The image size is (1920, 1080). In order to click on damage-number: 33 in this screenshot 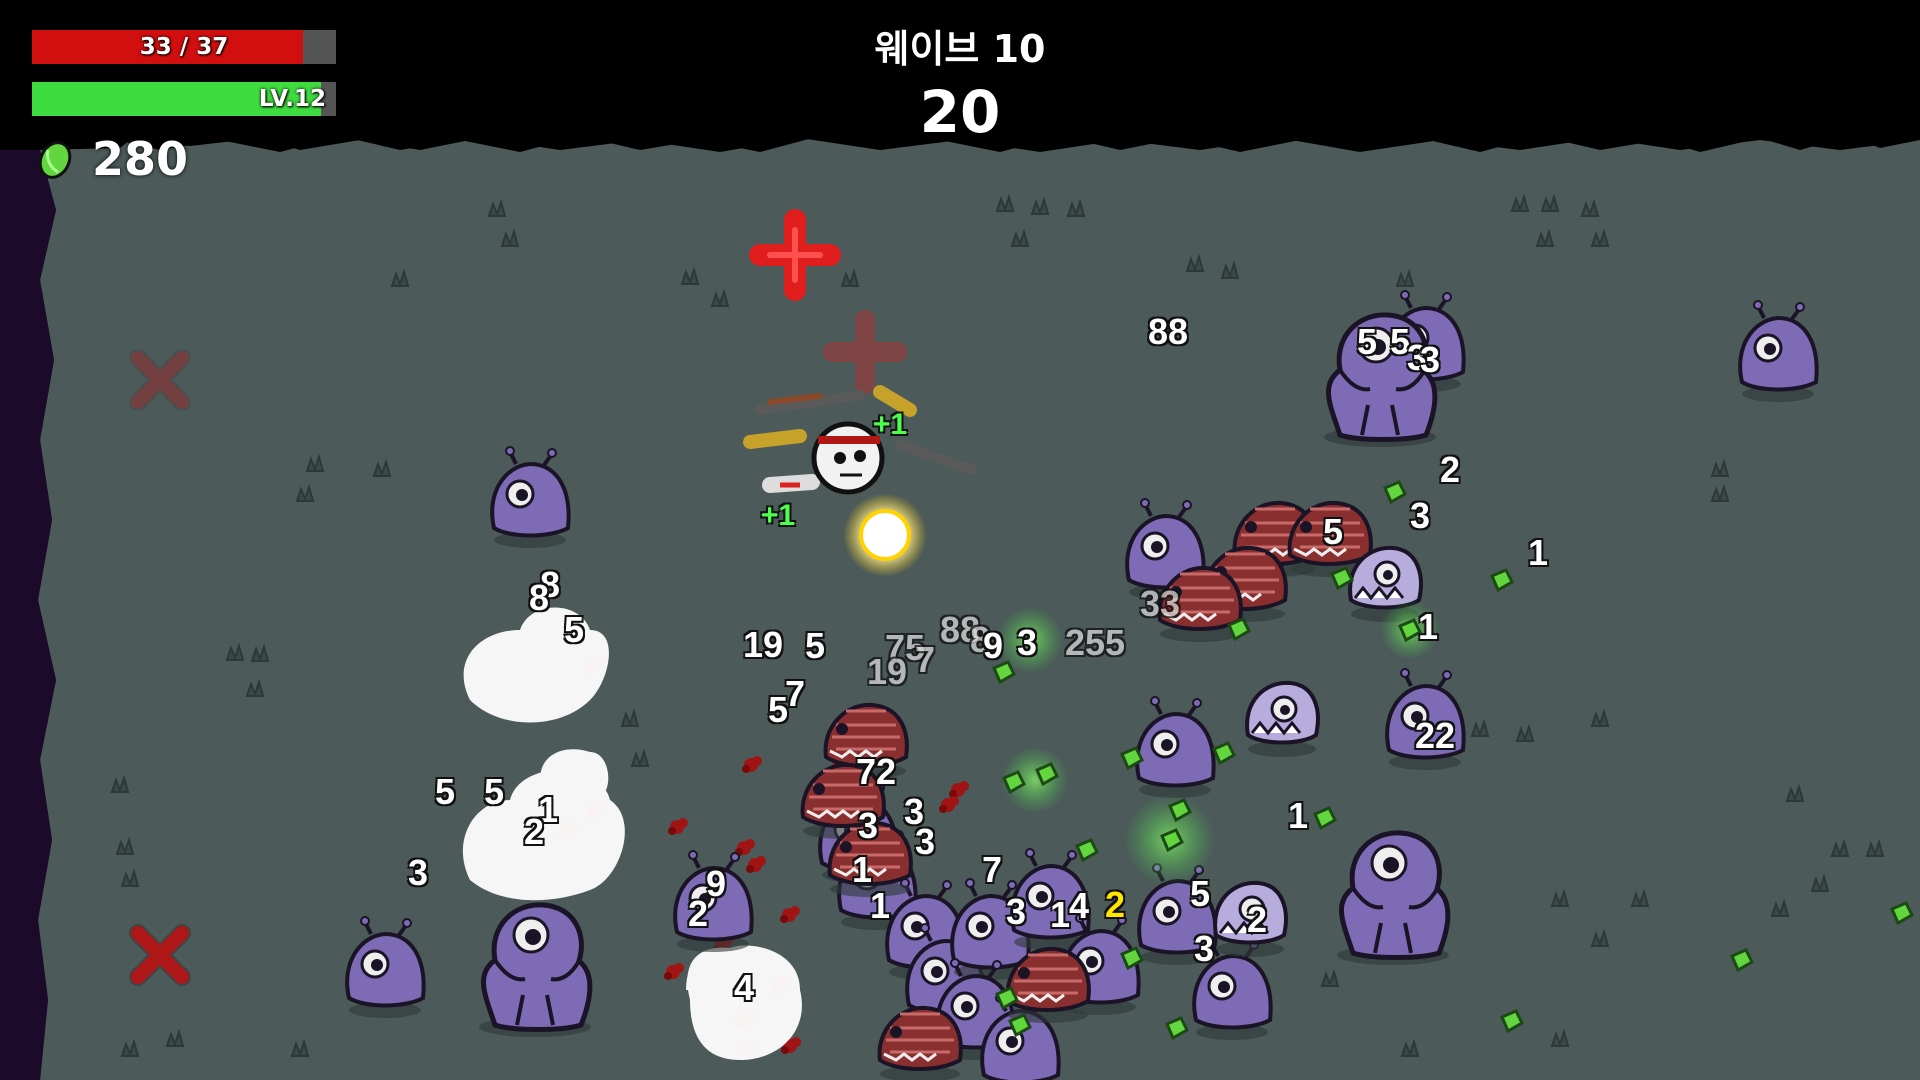, I will do `click(1160, 603)`.